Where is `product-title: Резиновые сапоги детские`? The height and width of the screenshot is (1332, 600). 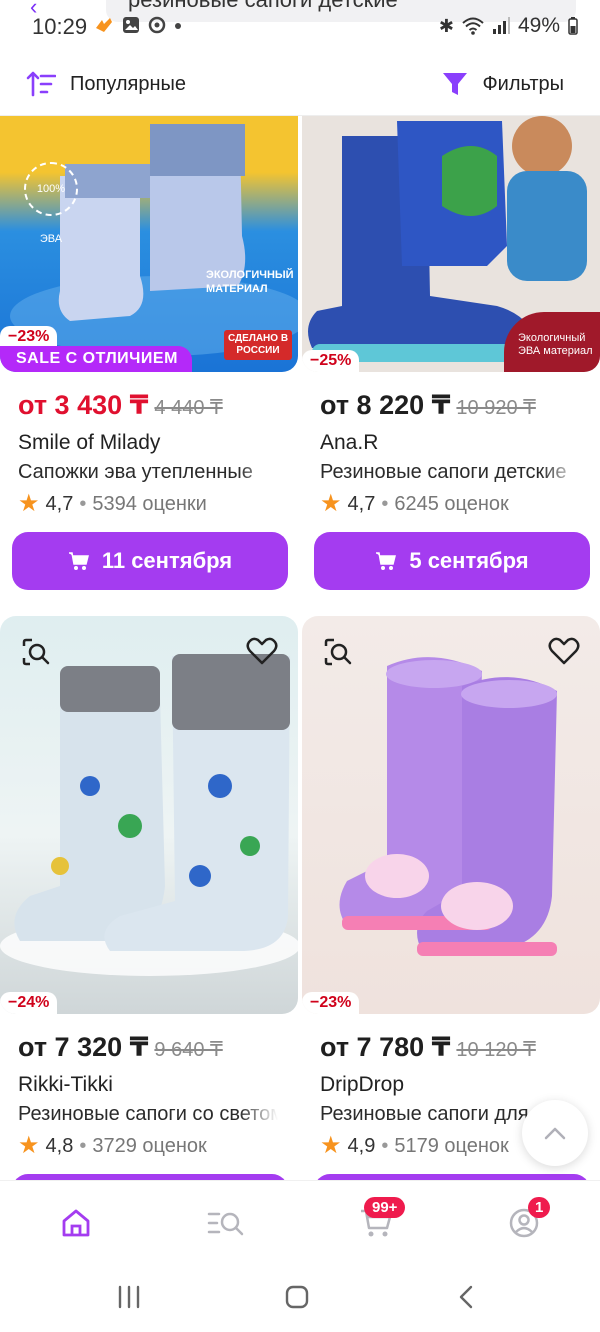
product-title: Резиновые сапоги детские is located at coordinates (443, 472).